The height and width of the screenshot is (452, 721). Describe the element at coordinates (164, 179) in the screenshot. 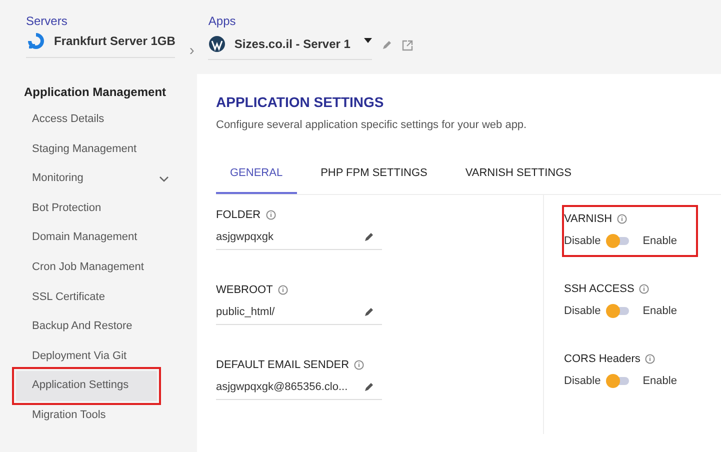

I see `chevron-icon` at that location.